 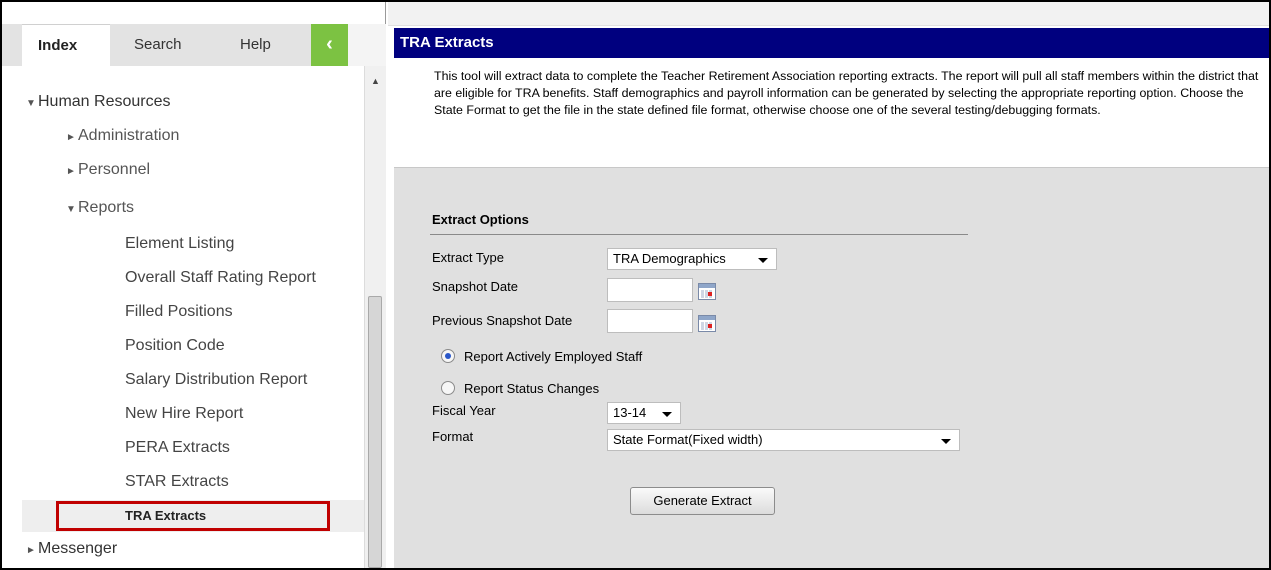 I want to click on sidebar-scrollbar: ▲, so click(x=375, y=317).